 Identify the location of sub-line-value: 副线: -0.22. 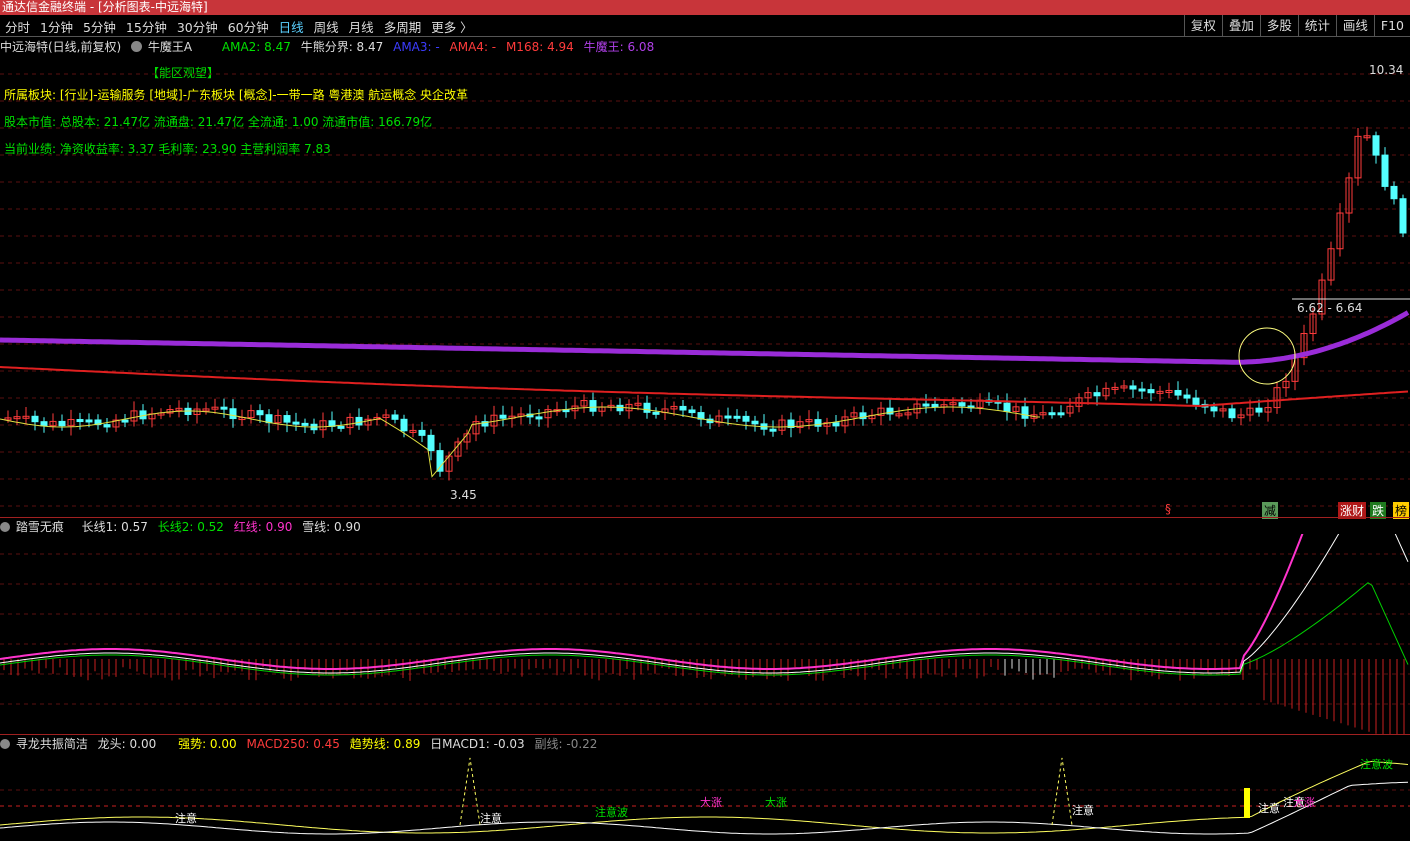
(566, 744).